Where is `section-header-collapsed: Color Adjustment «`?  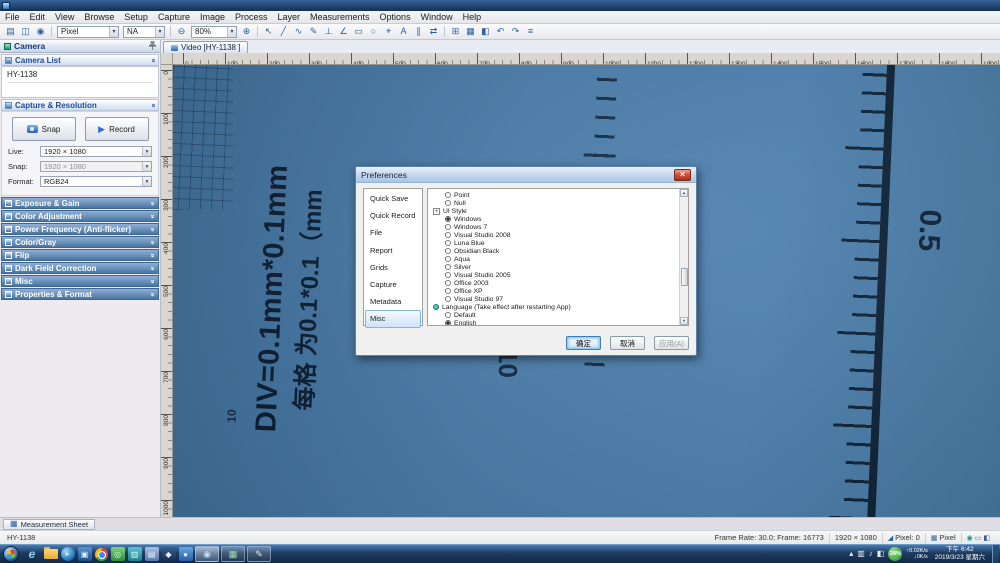 section-header-collapsed: Color Adjustment « is located at coordinates (80, 216).